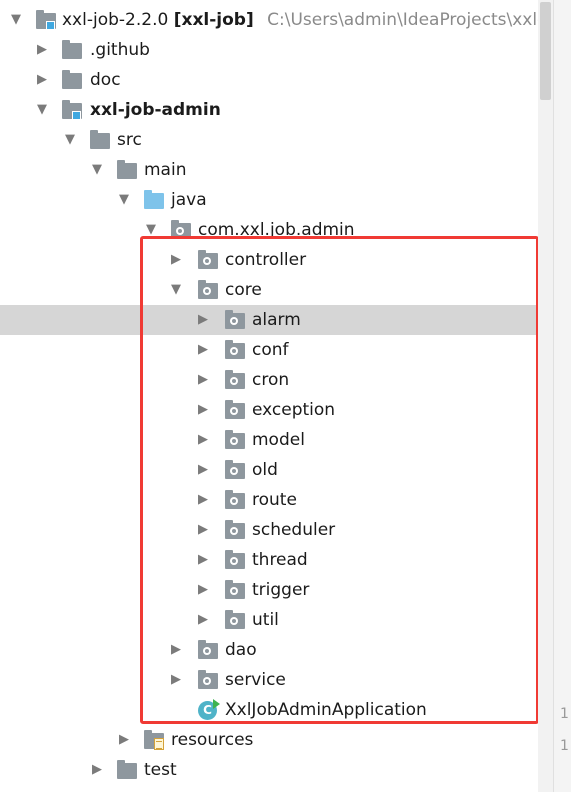 The height and width of the screenshot is (792, 571). Describe the element at coordinates (265, 470) in the screenshot. I see `tree-label-core-child: old` at that location.